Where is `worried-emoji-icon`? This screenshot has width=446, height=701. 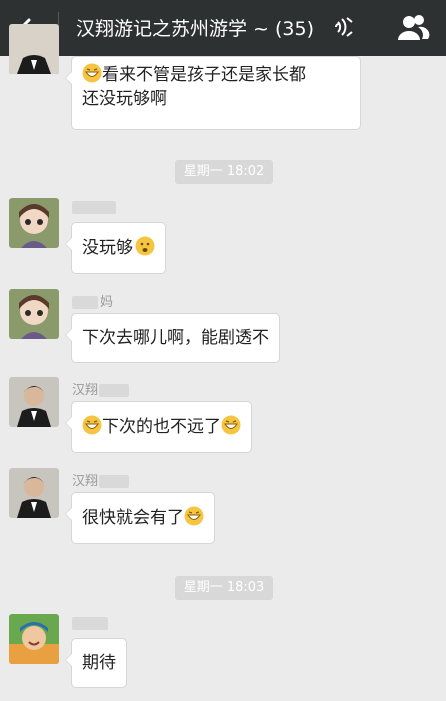 worried-emoji-icon is located at coordinates (145, 246).